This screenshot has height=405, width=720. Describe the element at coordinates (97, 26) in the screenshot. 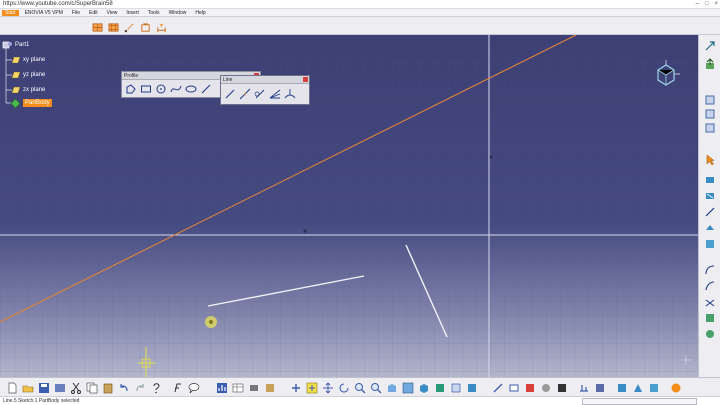

I see `sketch-grid-icon` at that location.